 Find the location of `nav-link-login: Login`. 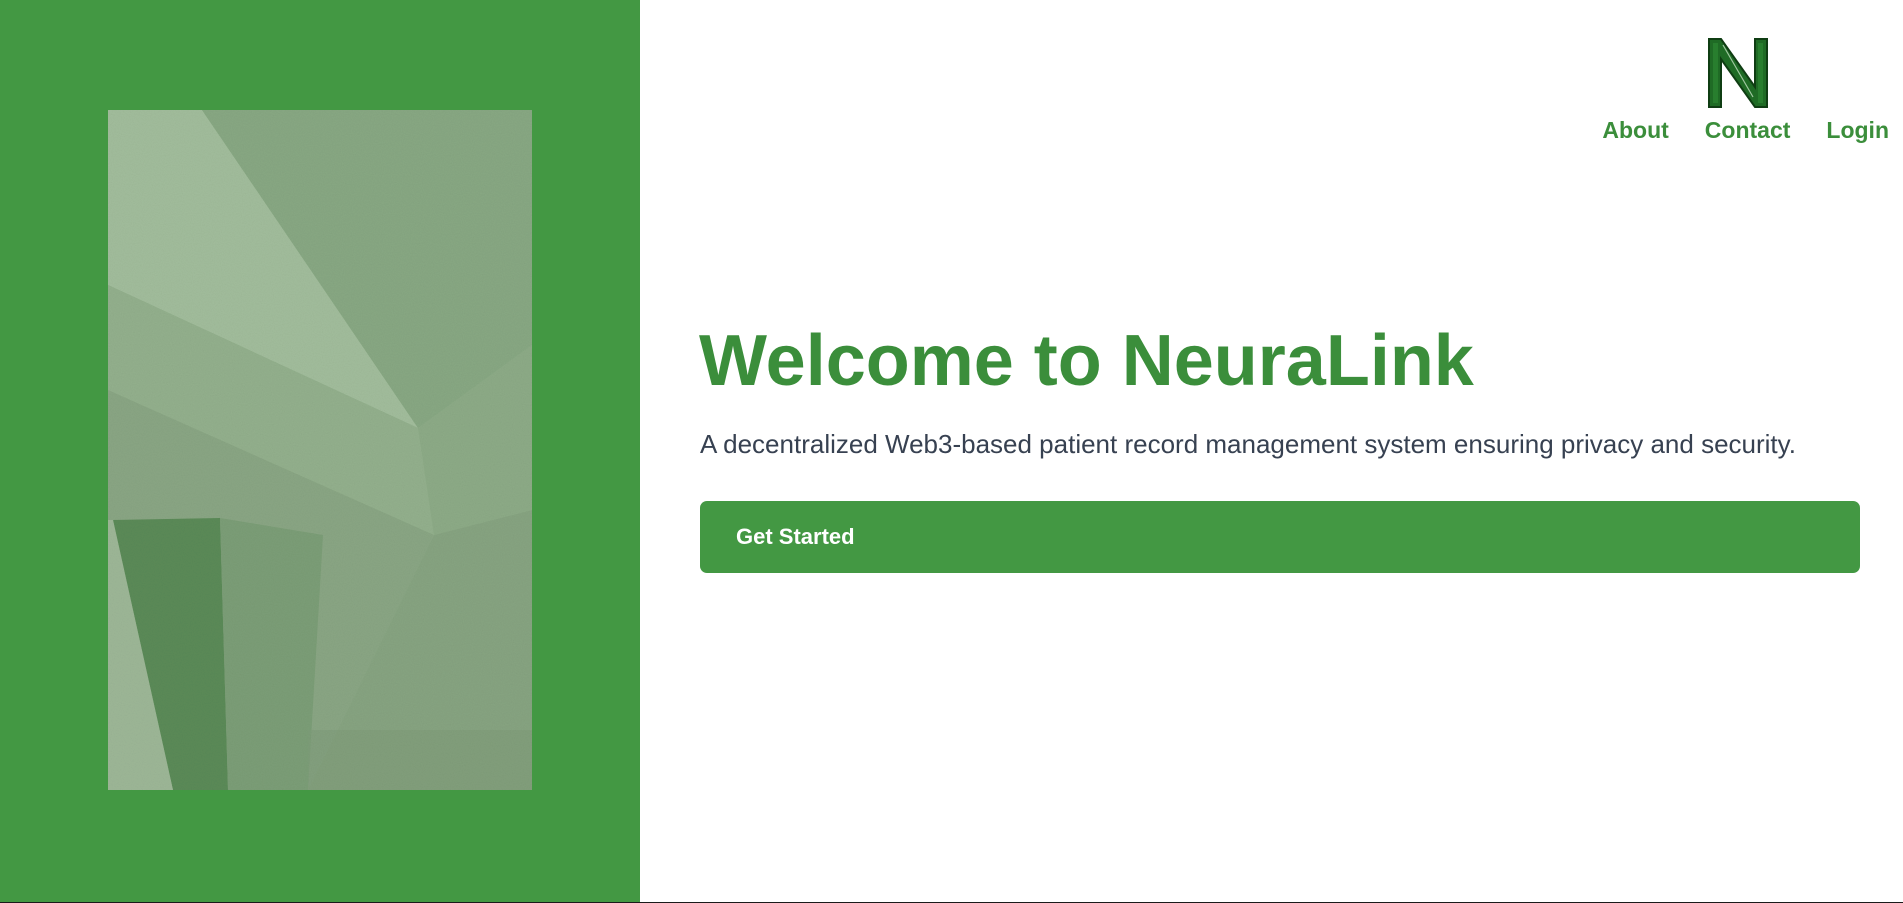

nav-link-login: Login is located at coordinates (1857, 130).